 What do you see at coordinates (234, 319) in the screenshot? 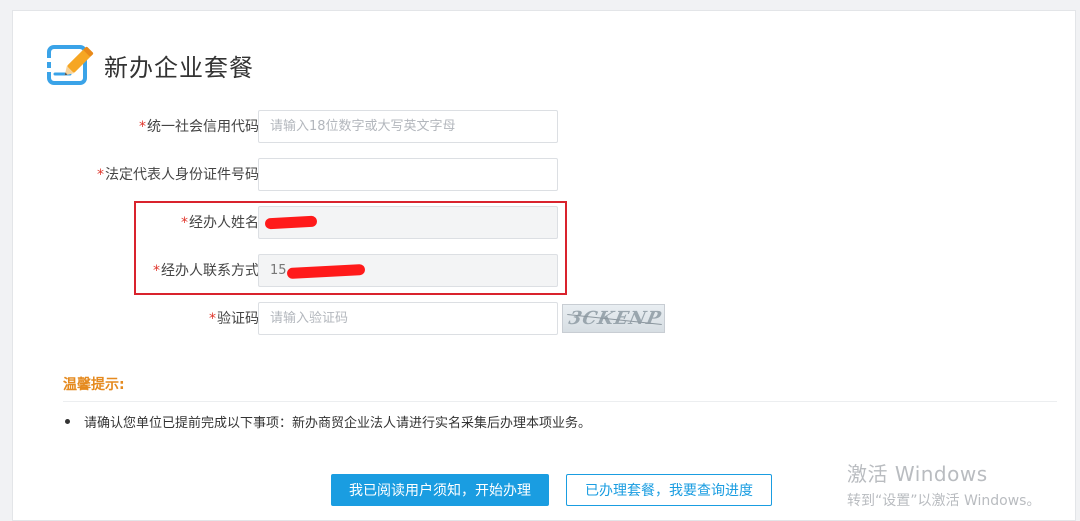
I see `captcha-label: *验证码` at bounding box center [234, 319].